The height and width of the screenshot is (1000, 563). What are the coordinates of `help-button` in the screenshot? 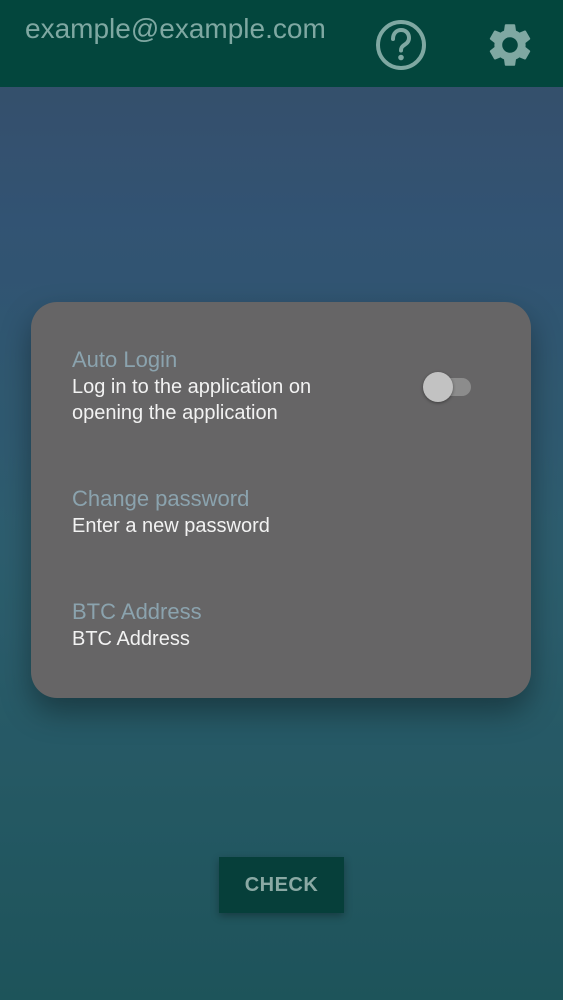 It's located at (401, 45).